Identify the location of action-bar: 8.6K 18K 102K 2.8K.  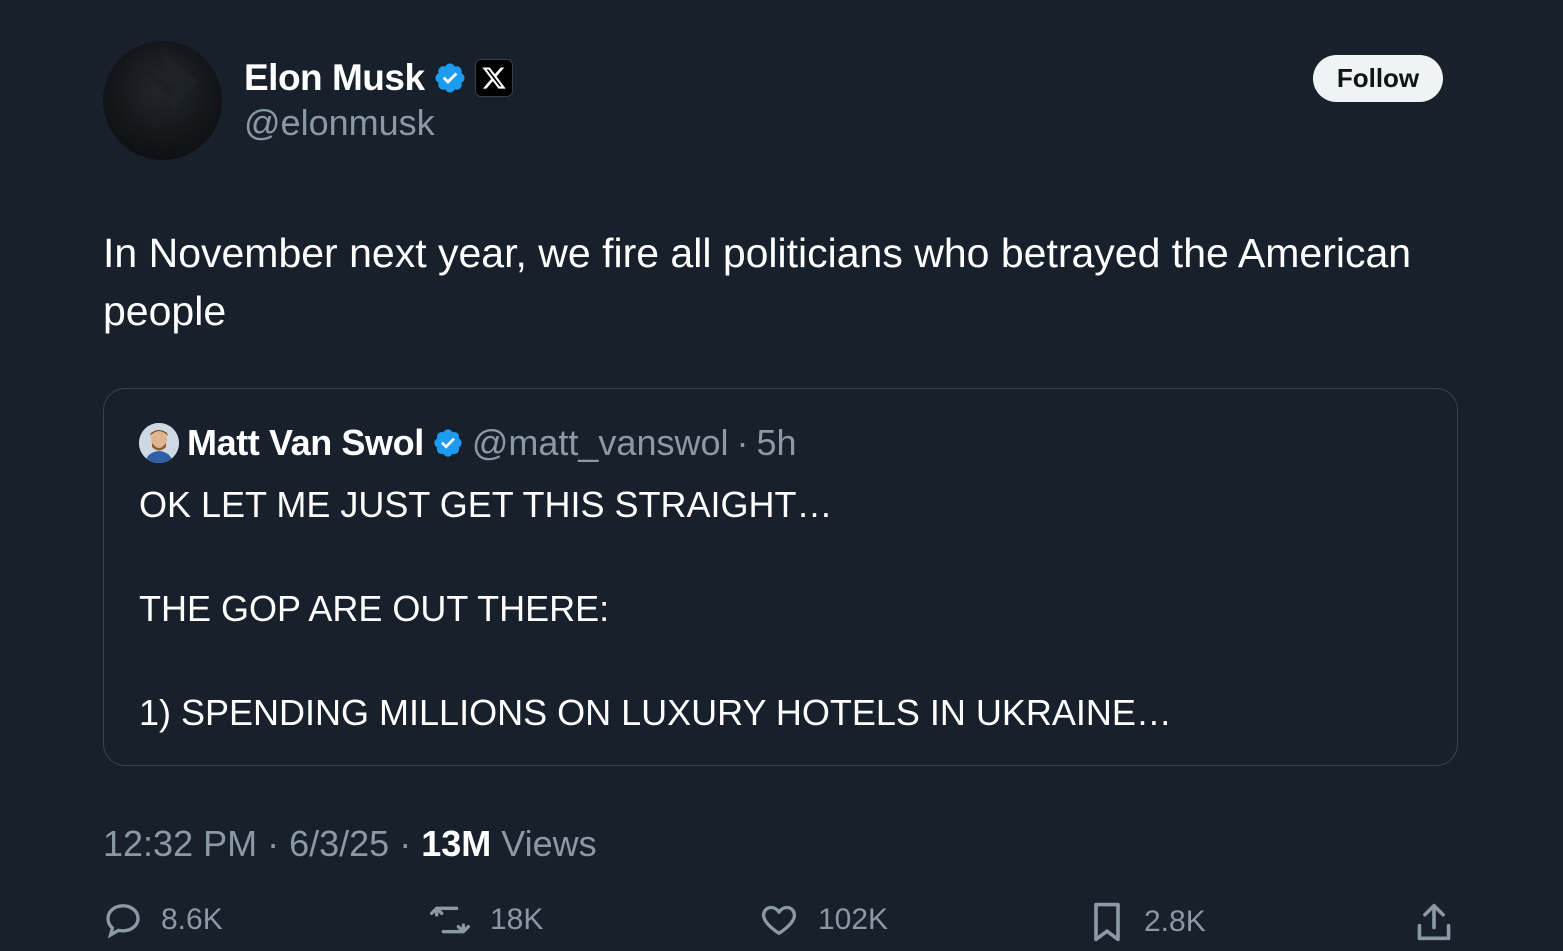
(781, 925).